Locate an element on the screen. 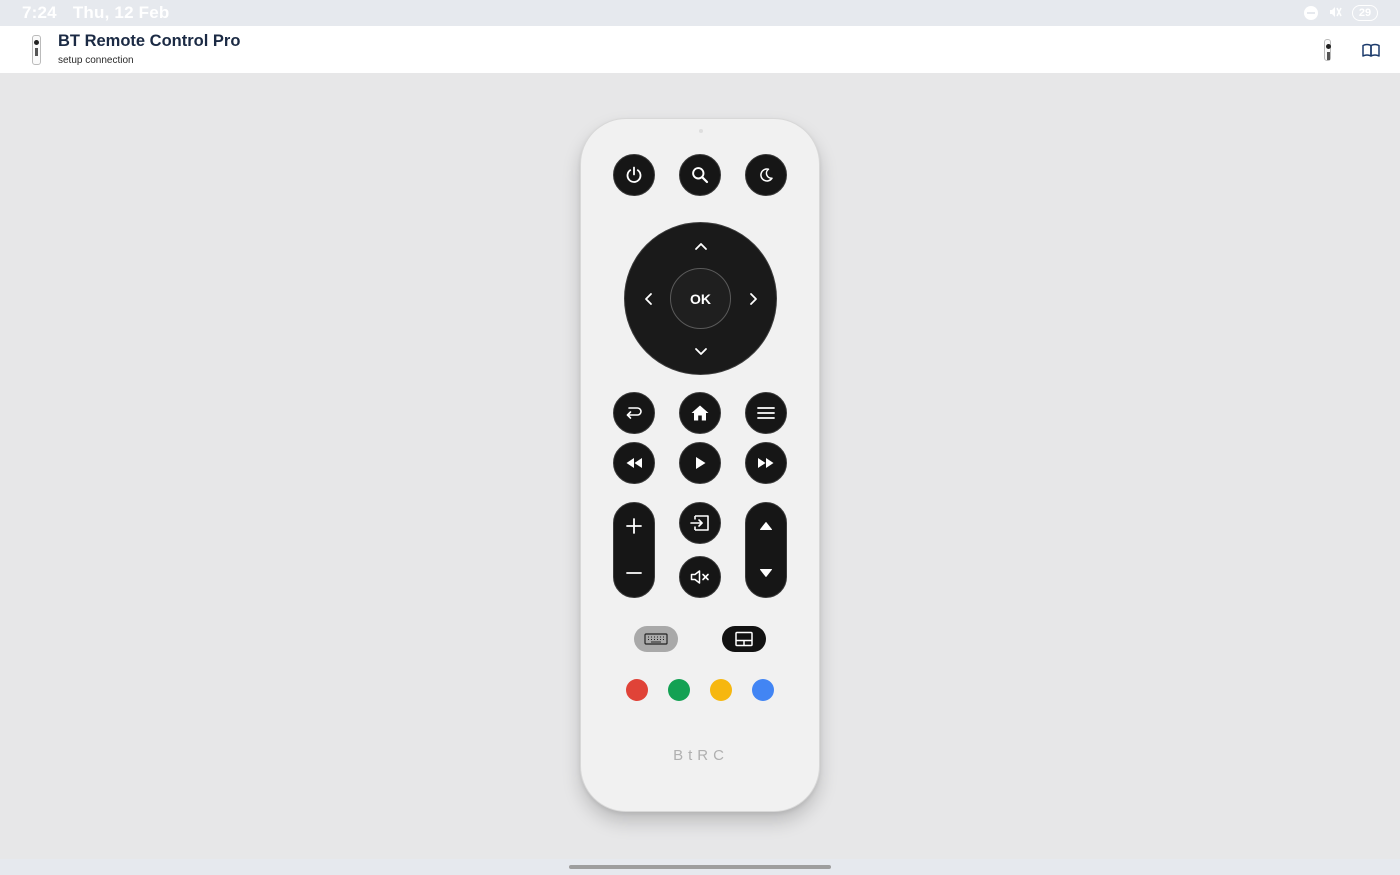 The width and height of the screenshot is (1400, 875). yellow-button is located at coordinates (721, 690).